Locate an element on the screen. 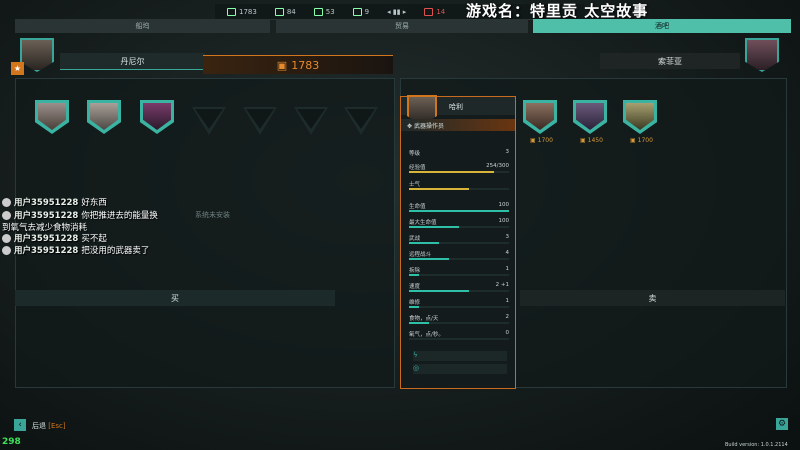  fuel-icon is located at coordinates (279, 11).